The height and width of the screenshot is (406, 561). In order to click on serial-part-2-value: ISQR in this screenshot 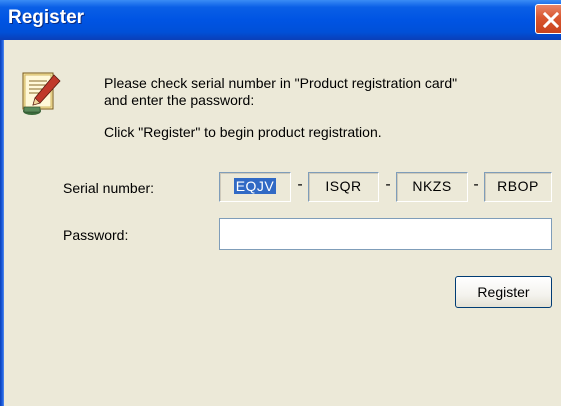, I will do `click(343, 186)`.